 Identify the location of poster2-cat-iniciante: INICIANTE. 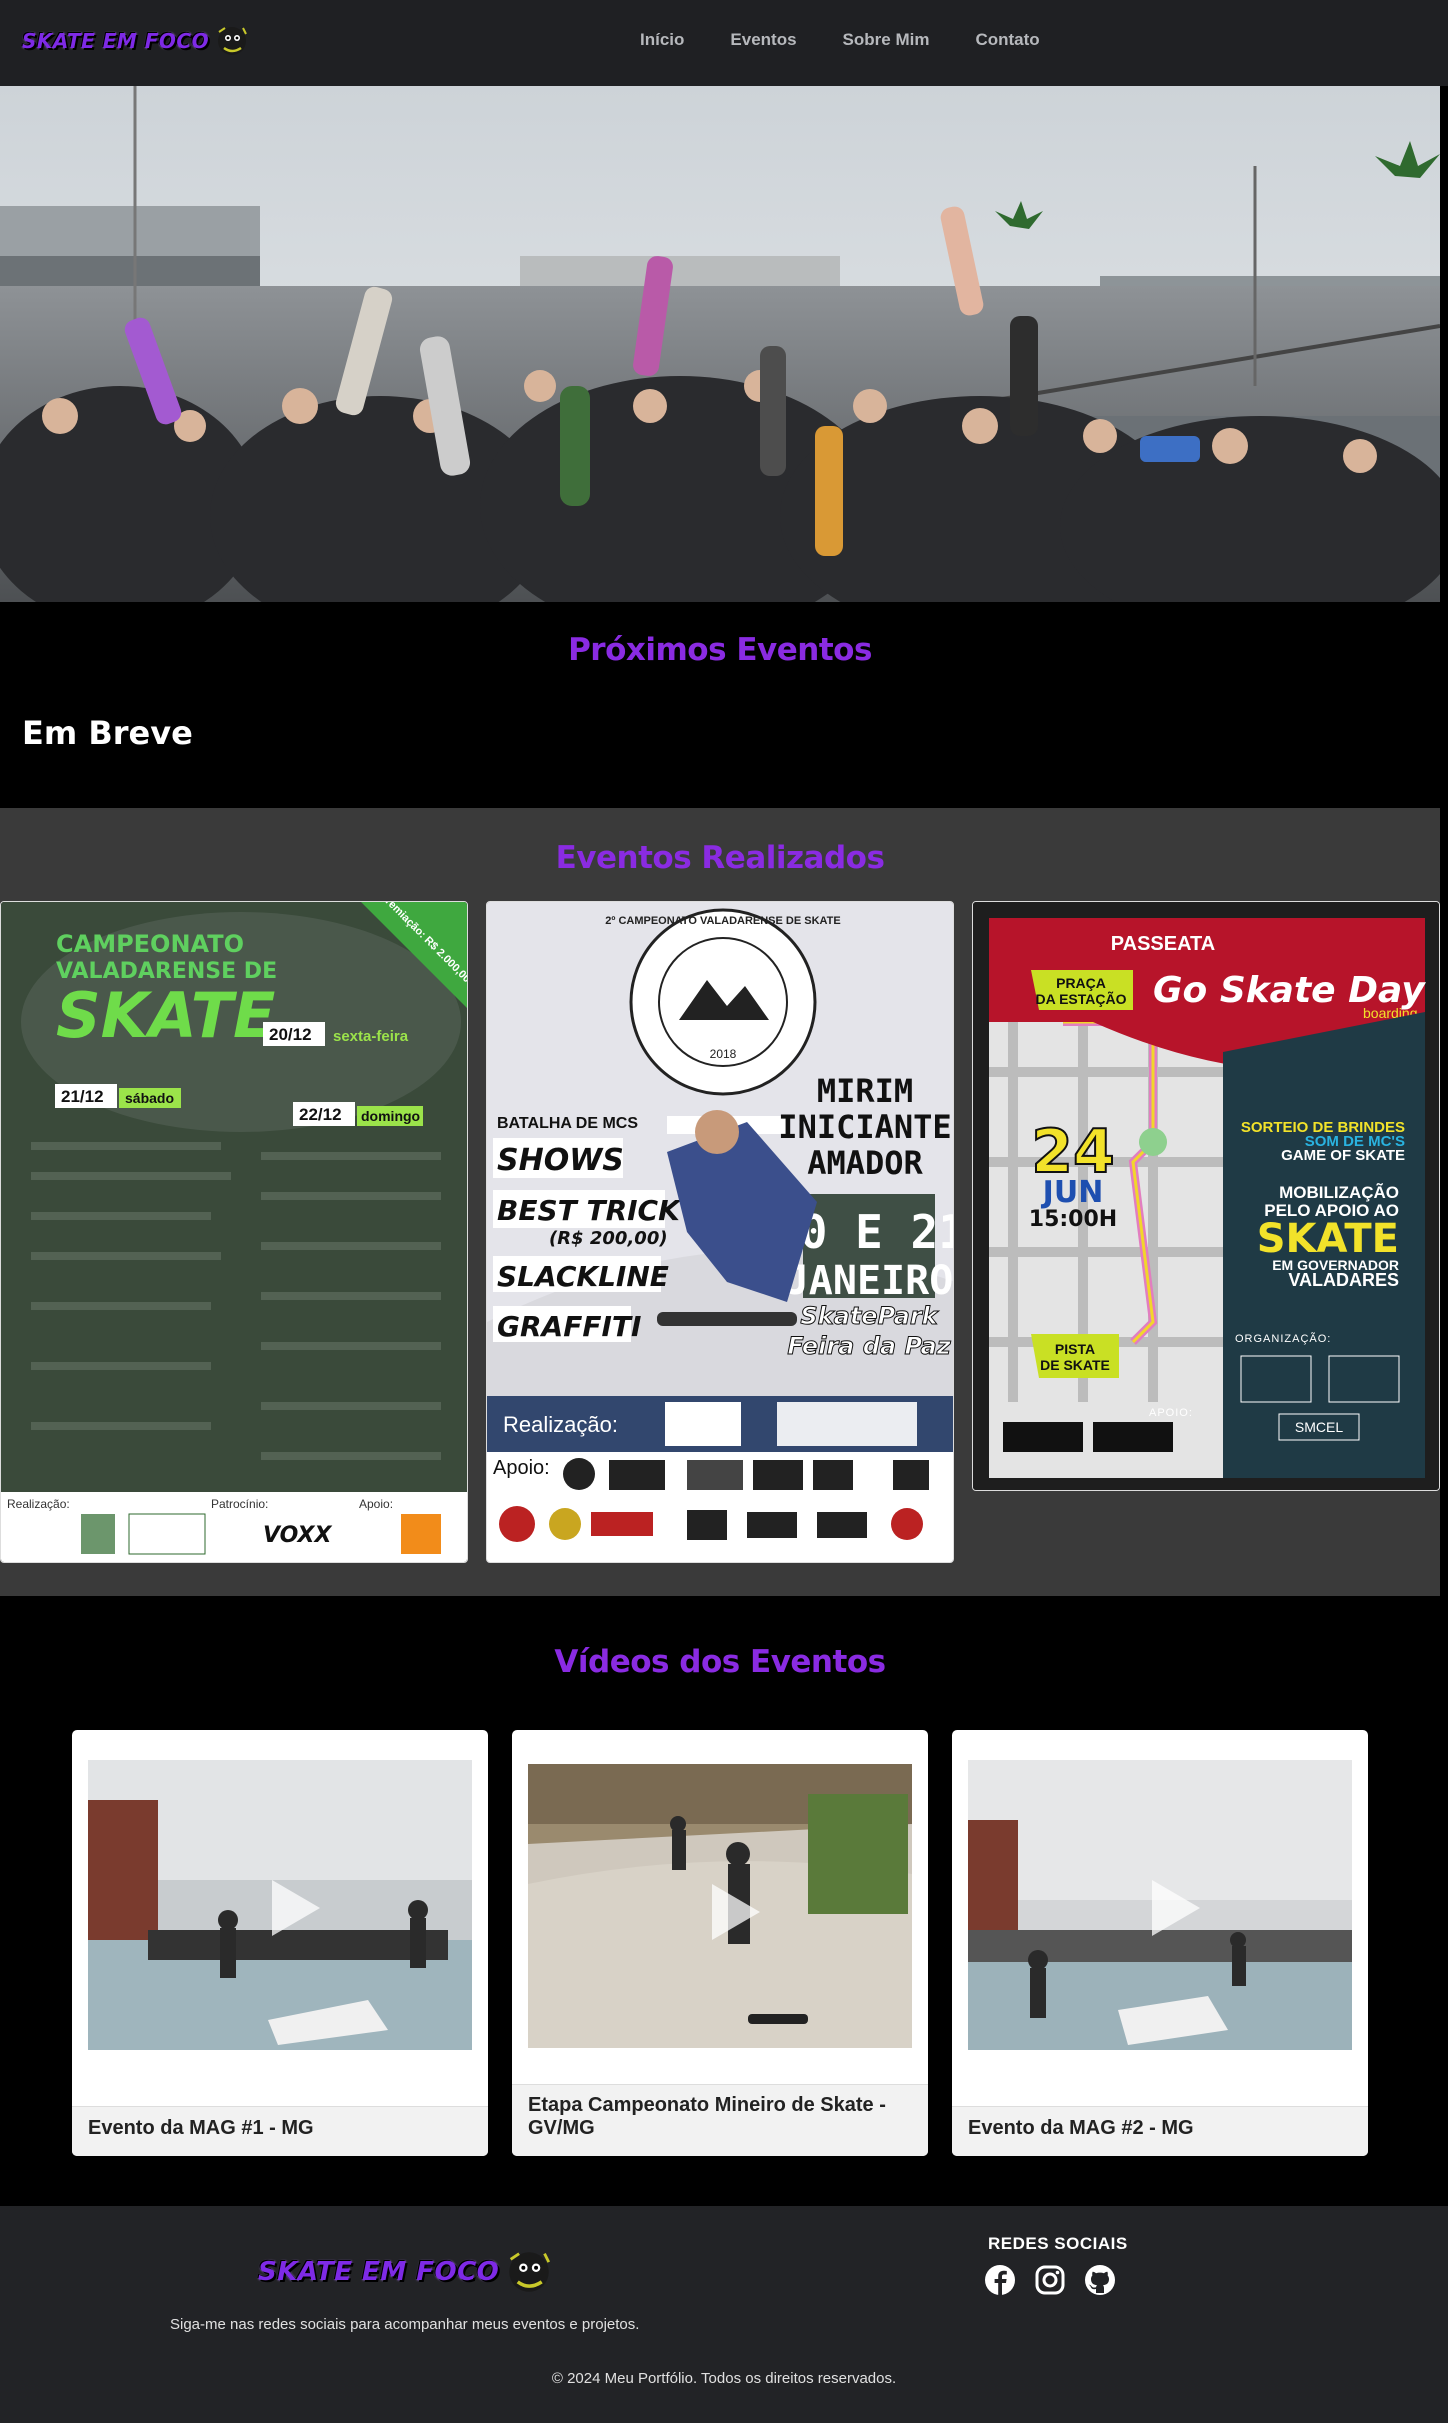
(864, 1127).